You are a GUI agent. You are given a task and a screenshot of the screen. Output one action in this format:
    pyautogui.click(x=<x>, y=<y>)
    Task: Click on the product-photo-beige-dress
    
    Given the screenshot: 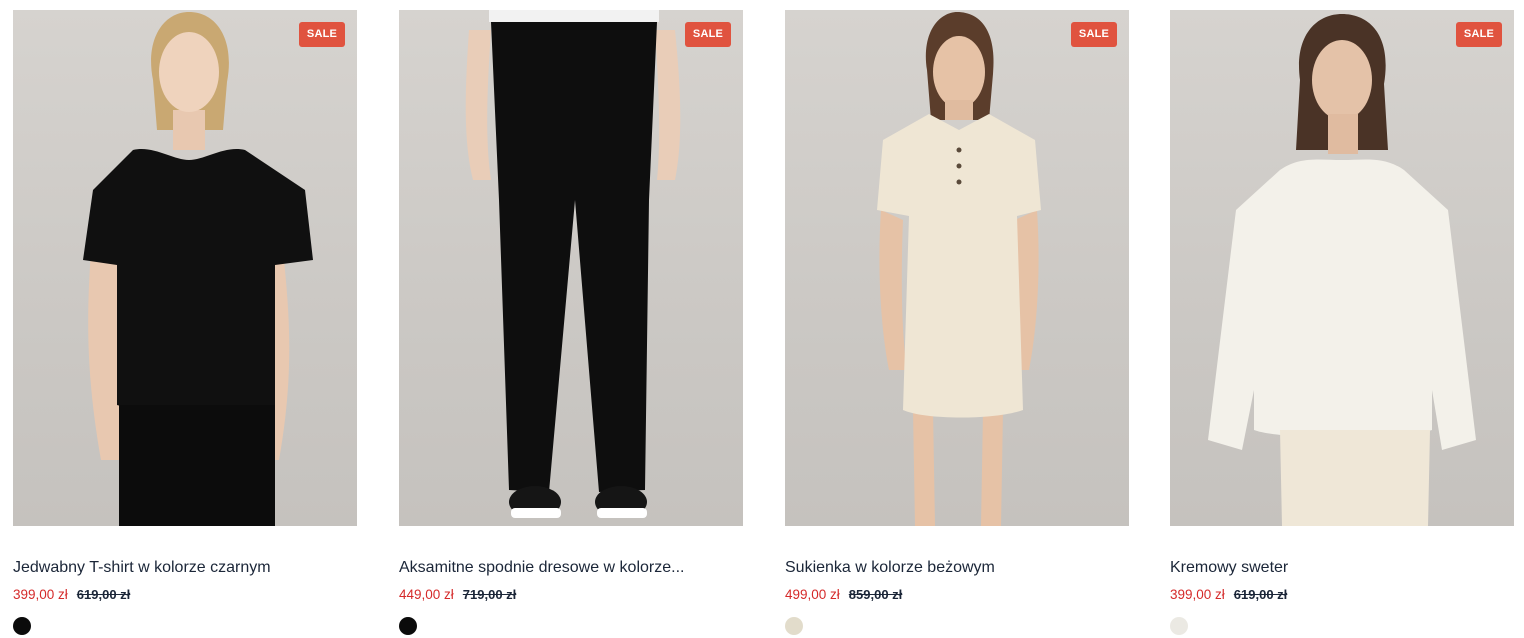 What is the action you would take?
    pyautogui.click(x=959, y=269)
    